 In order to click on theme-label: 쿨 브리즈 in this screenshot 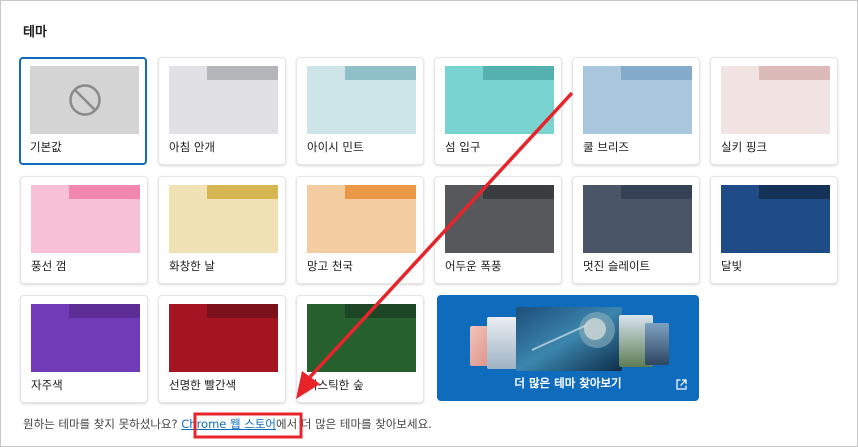, I will do `click(606, 147)`.